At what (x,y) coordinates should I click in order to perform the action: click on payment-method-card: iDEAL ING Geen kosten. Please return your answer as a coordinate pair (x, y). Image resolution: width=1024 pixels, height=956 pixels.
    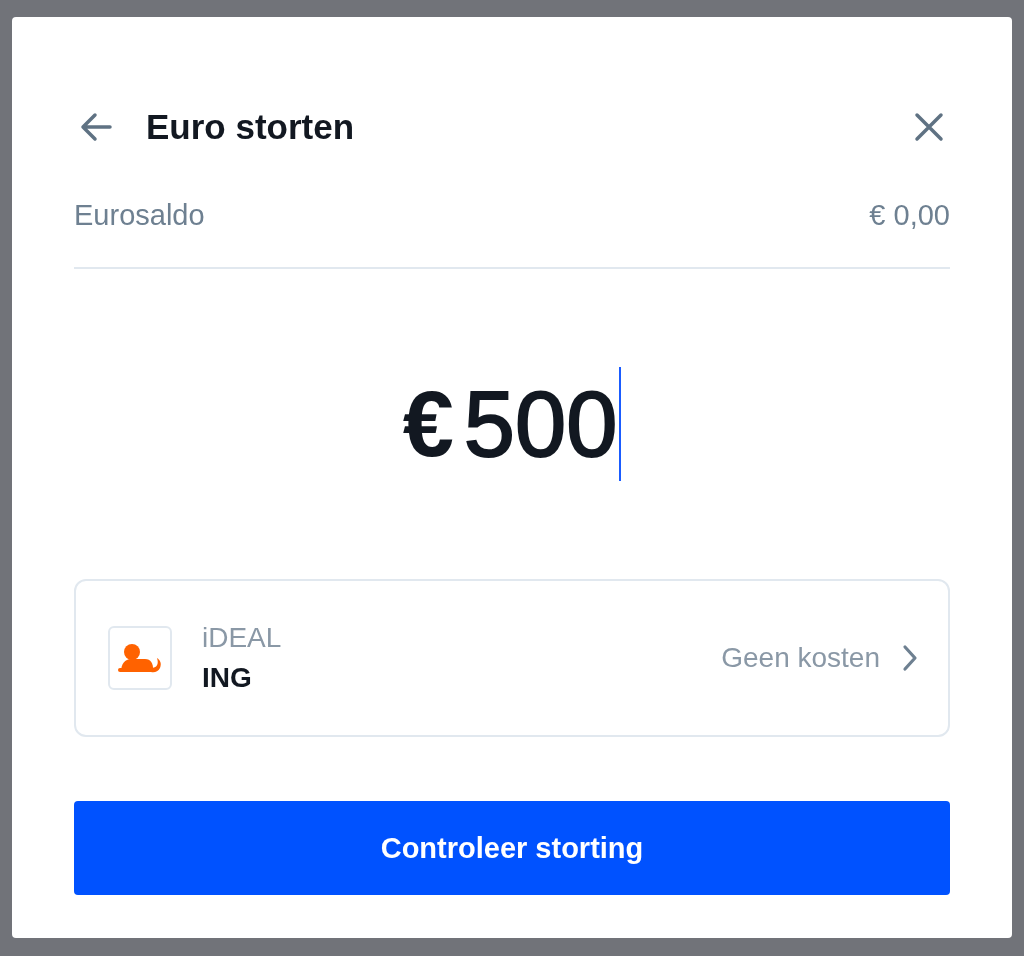
    Looking at the image, I should click on (512, 658).